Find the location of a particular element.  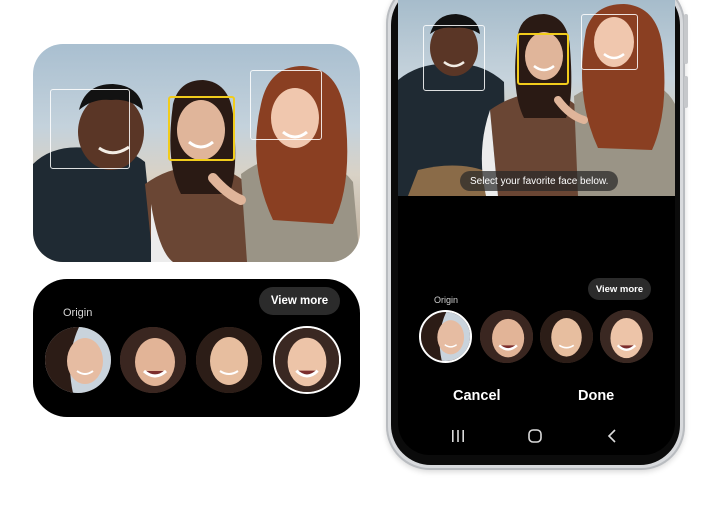

home-icon is located at coordinates (535, 436).